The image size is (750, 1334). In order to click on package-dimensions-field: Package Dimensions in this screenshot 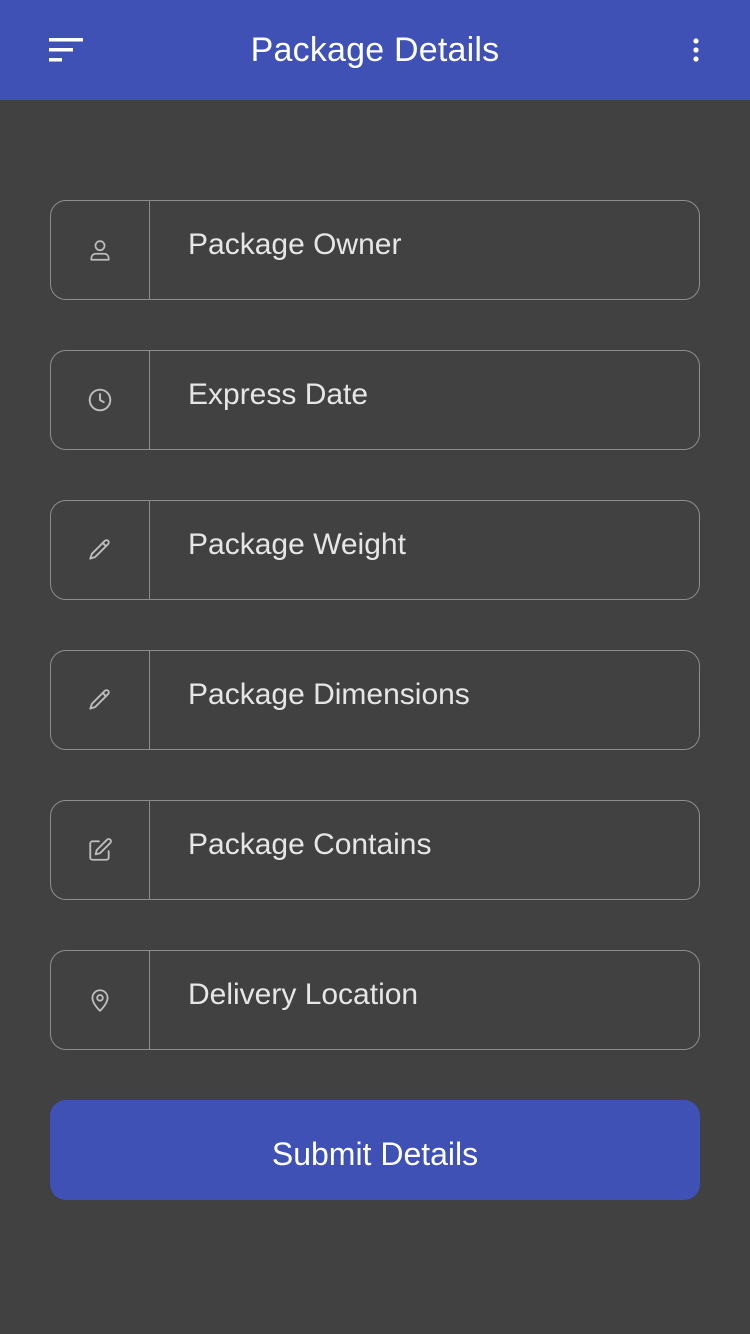, I will do `click(375, 700)`.